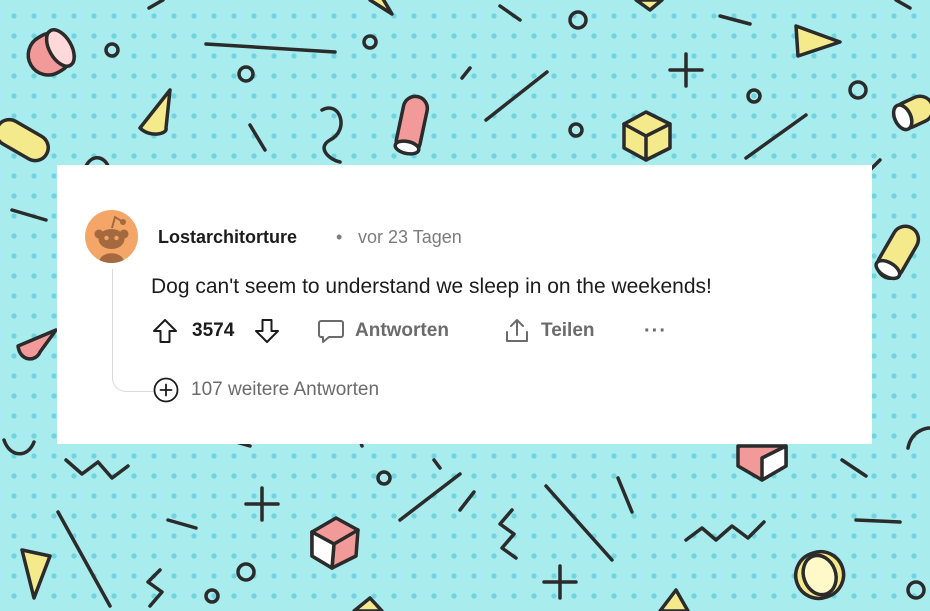  I want to click on username: Lostarchitorture, so click(227, 237).